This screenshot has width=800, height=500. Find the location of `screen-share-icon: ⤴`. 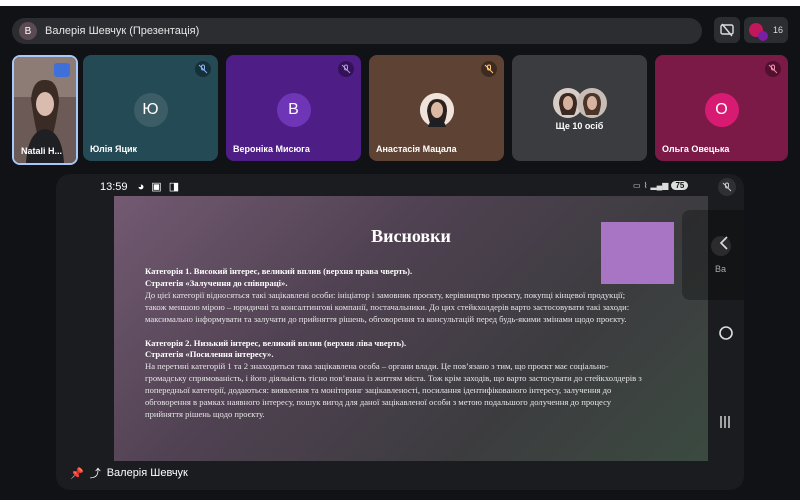

screen-share-icon: ⤴ is located at coordinates (95, 474).